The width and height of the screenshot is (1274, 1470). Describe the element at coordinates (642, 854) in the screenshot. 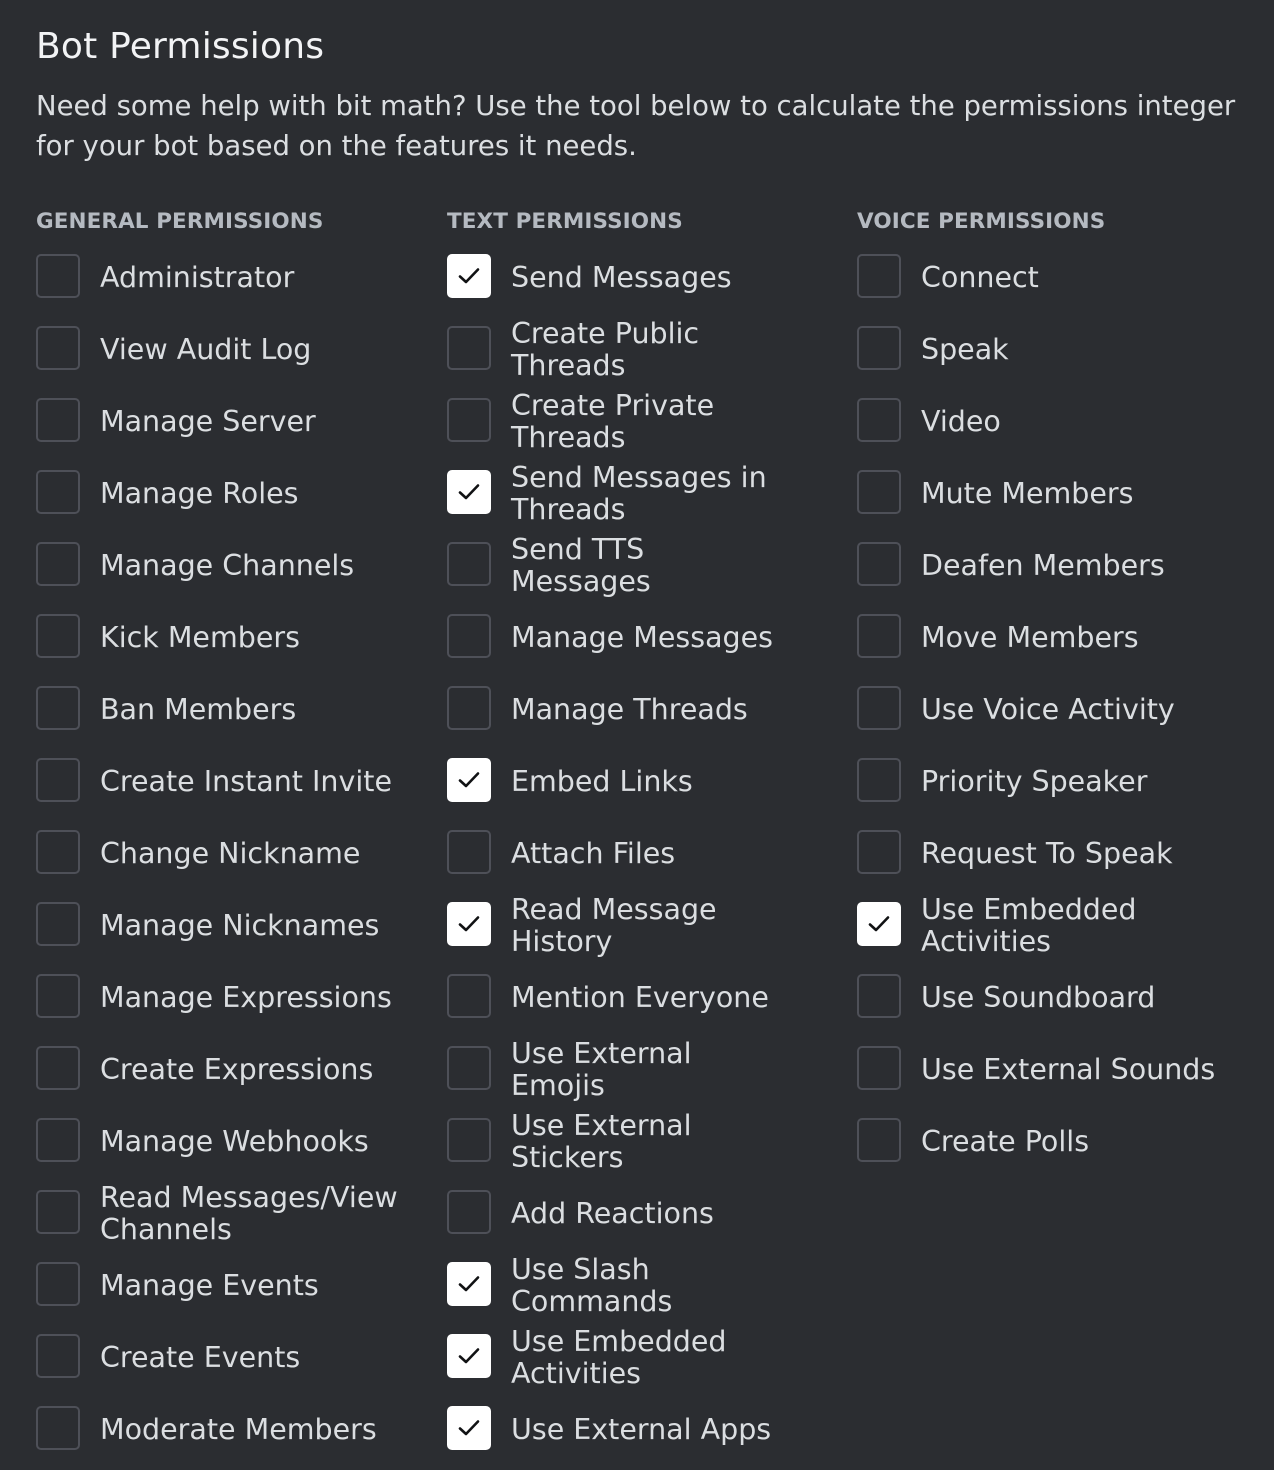

I see `permission-text-attach-files: Attach Files` at that location.